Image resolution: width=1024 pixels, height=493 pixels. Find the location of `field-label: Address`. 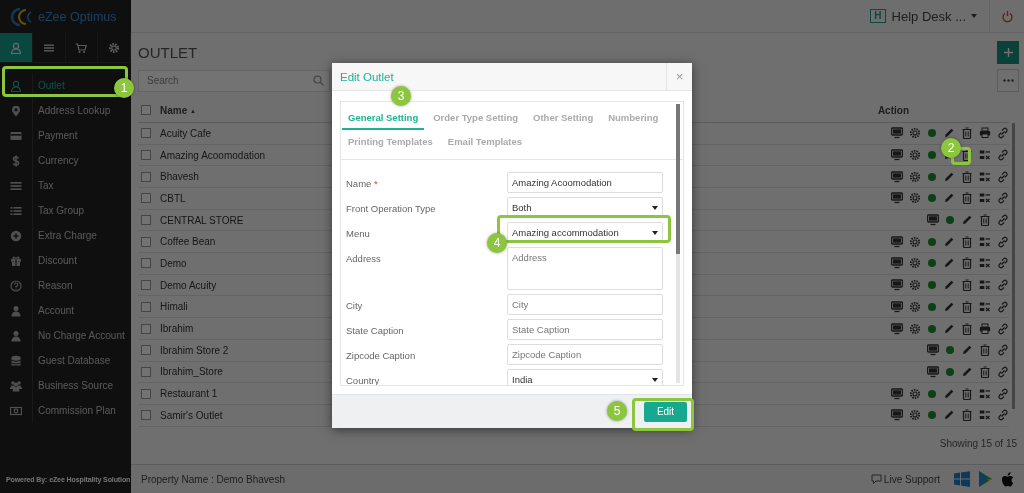

field-label: Address is located at coordinates (364, 258).